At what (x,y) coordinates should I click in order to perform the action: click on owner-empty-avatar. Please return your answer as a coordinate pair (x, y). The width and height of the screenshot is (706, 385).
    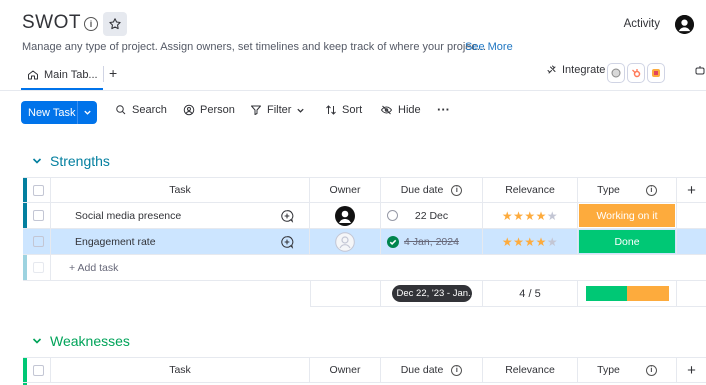
    Looking at the image, I should click on (345, 241).